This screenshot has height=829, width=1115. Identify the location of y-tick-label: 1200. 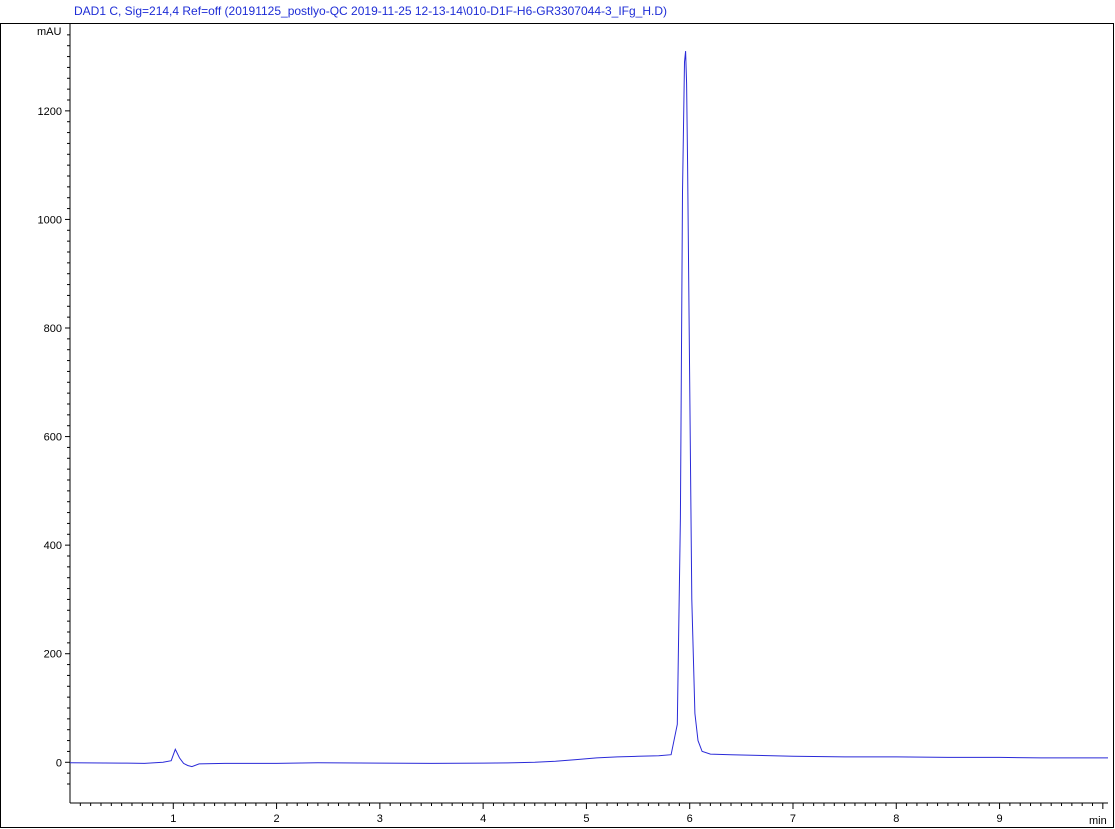
(50, 112).